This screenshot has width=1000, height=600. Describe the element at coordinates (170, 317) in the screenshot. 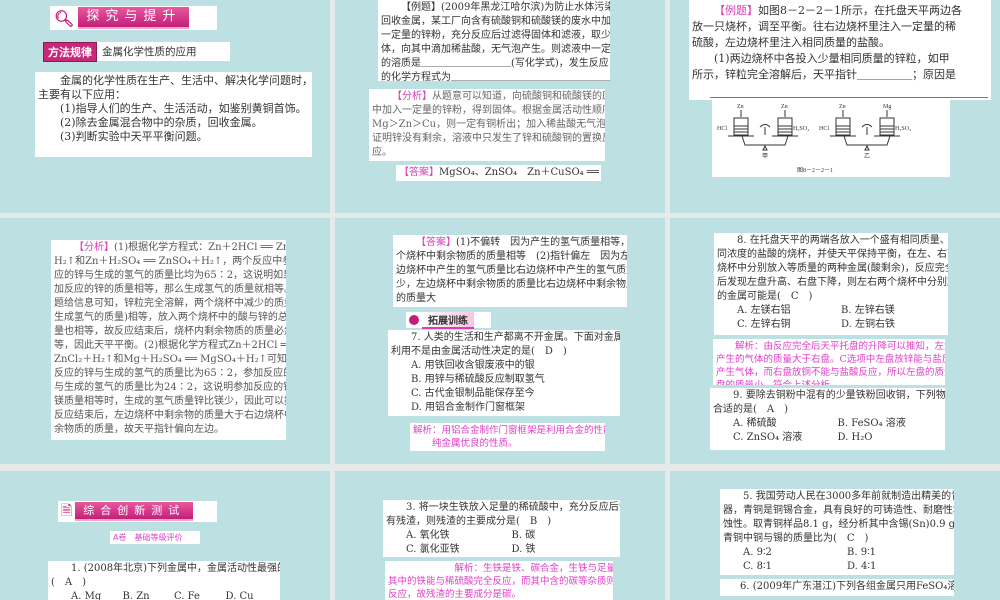

I see `text-line: 生成氢气的质量)相等，放入两个烧杯中的酸与锌的总质` at that location.